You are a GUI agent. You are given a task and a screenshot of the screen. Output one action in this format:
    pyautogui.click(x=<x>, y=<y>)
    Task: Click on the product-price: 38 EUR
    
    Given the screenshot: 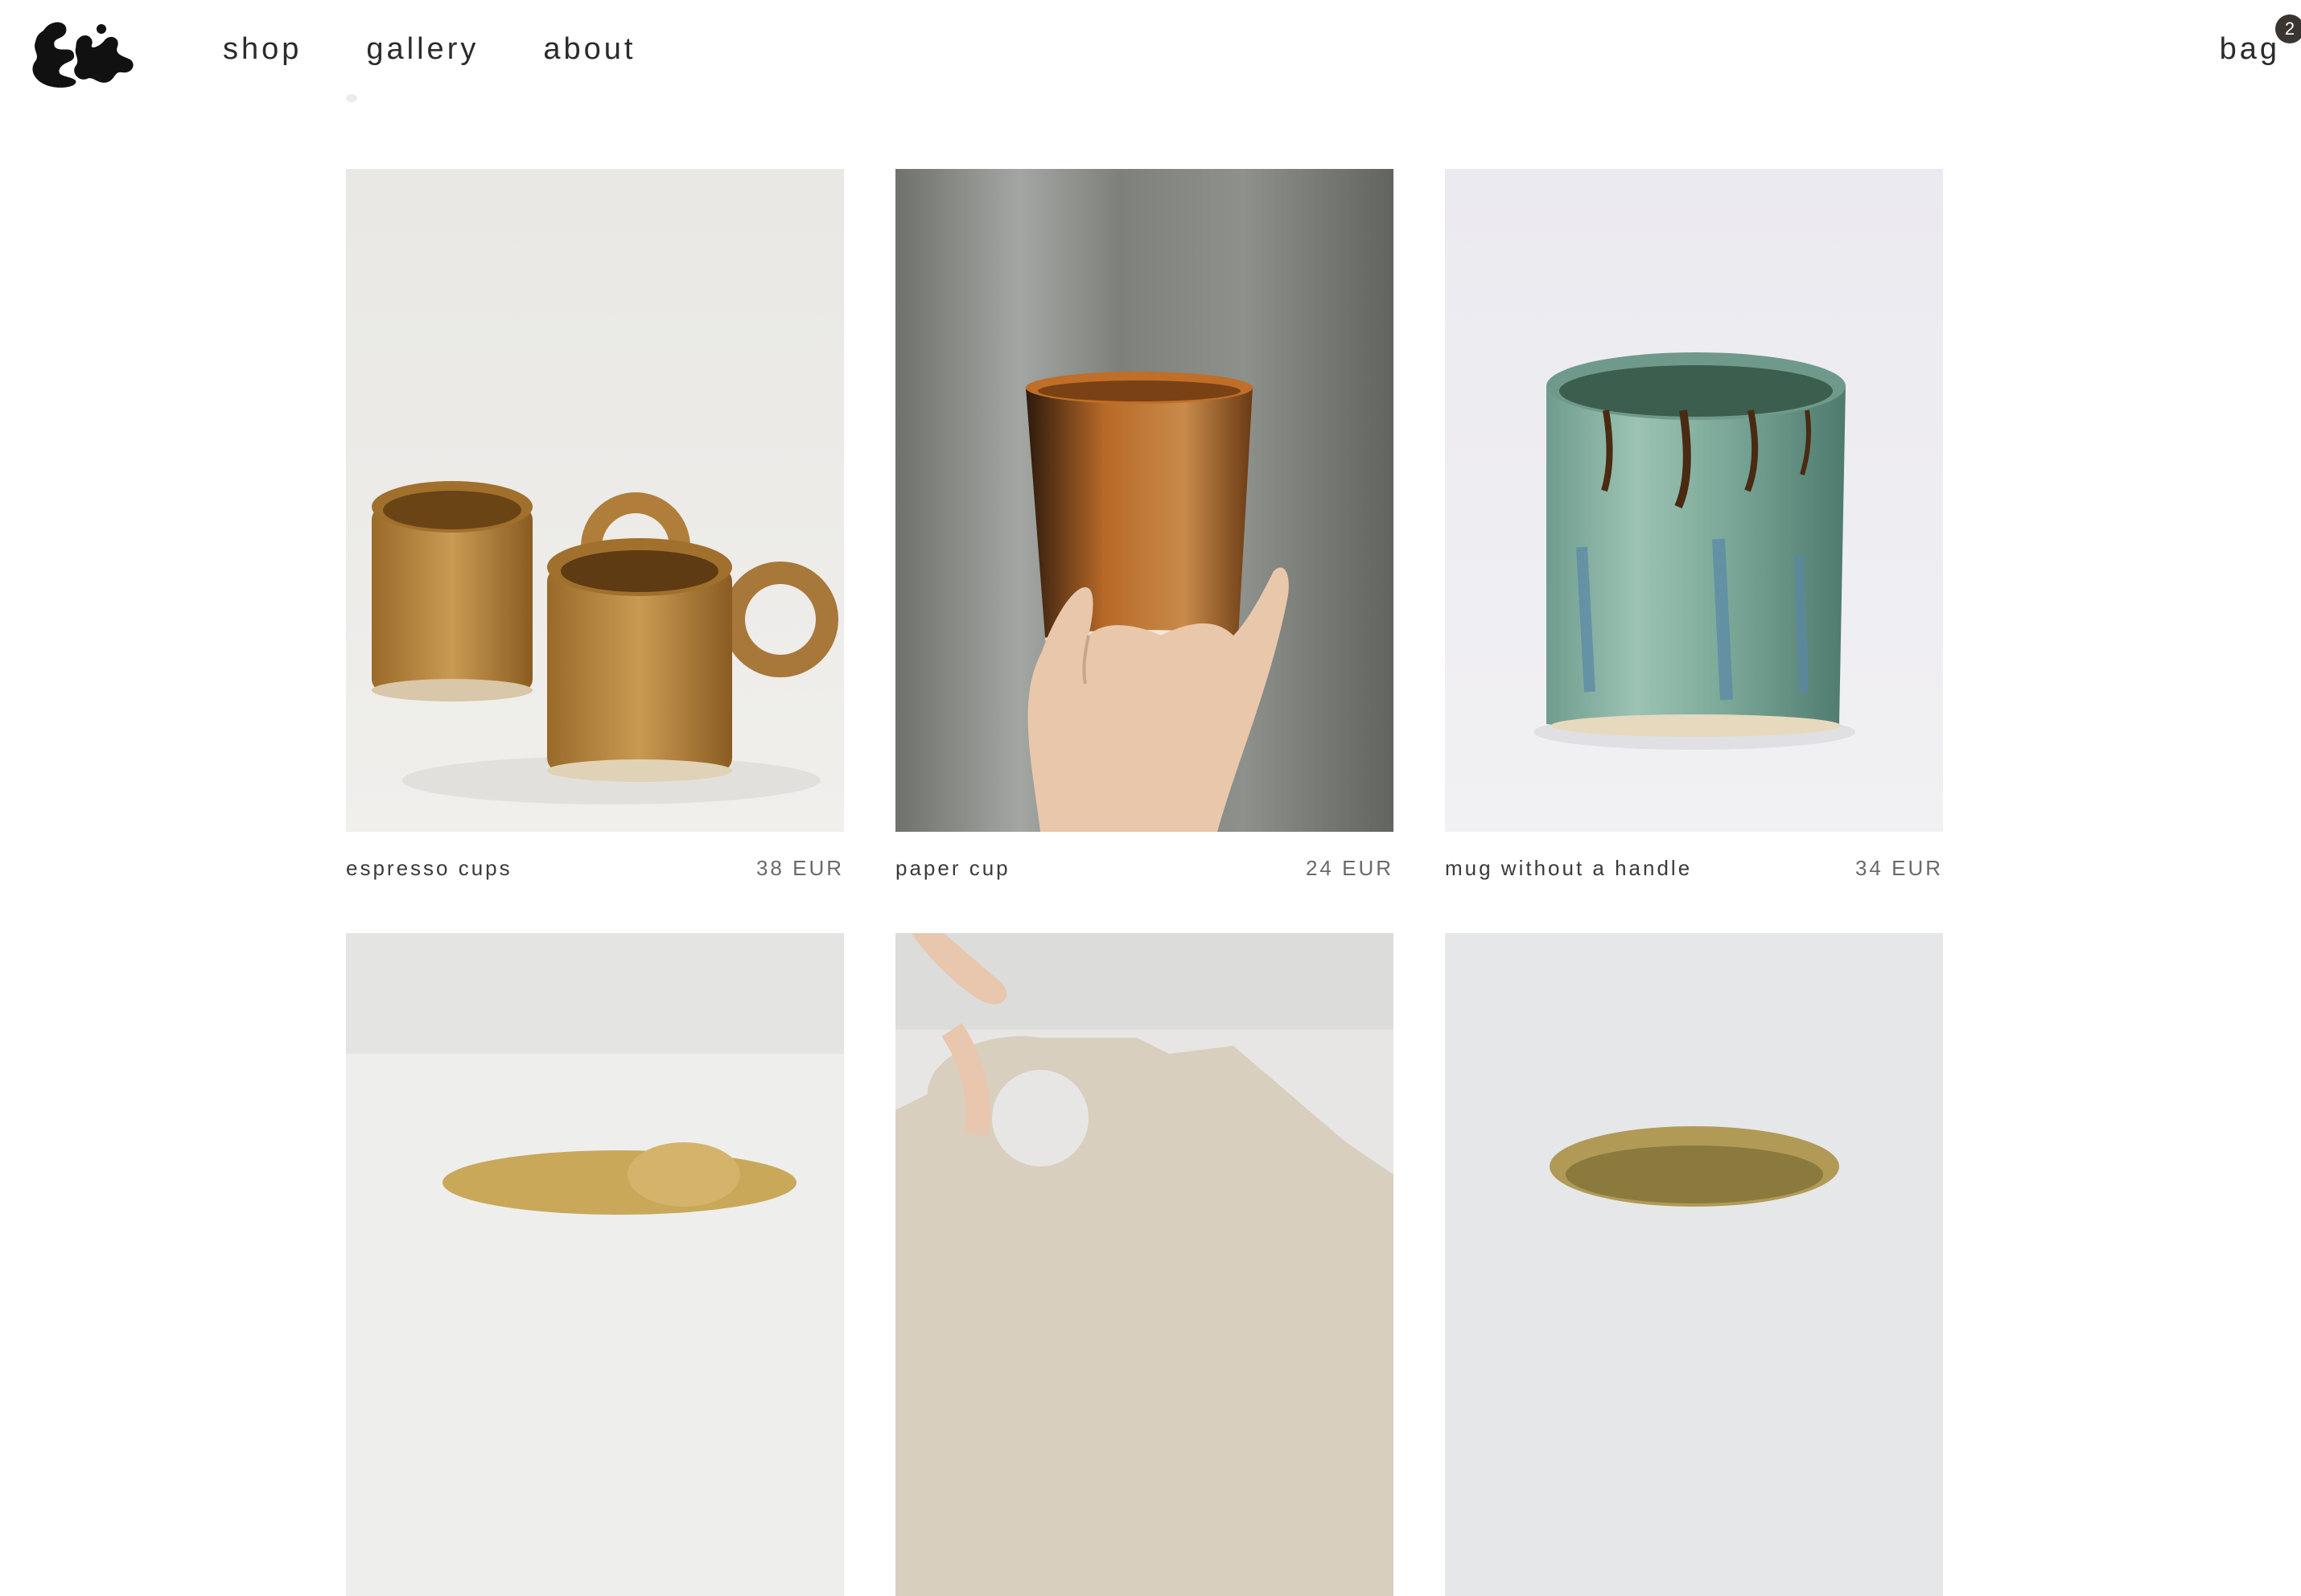 What is the action you would take?
    pyautogui.click(x=800, y=867)
    